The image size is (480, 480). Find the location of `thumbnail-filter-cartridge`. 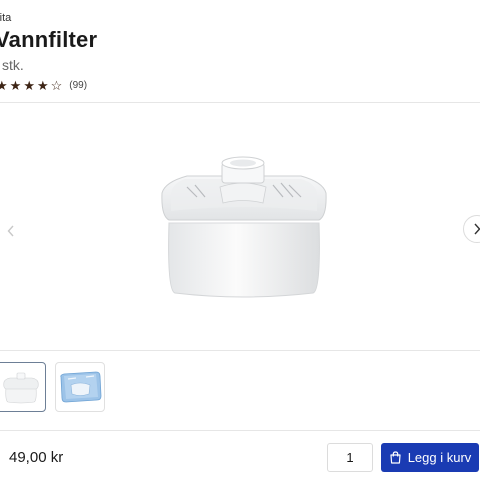

thumbnail-filter-cartridge is located at coordinates (23, 387).